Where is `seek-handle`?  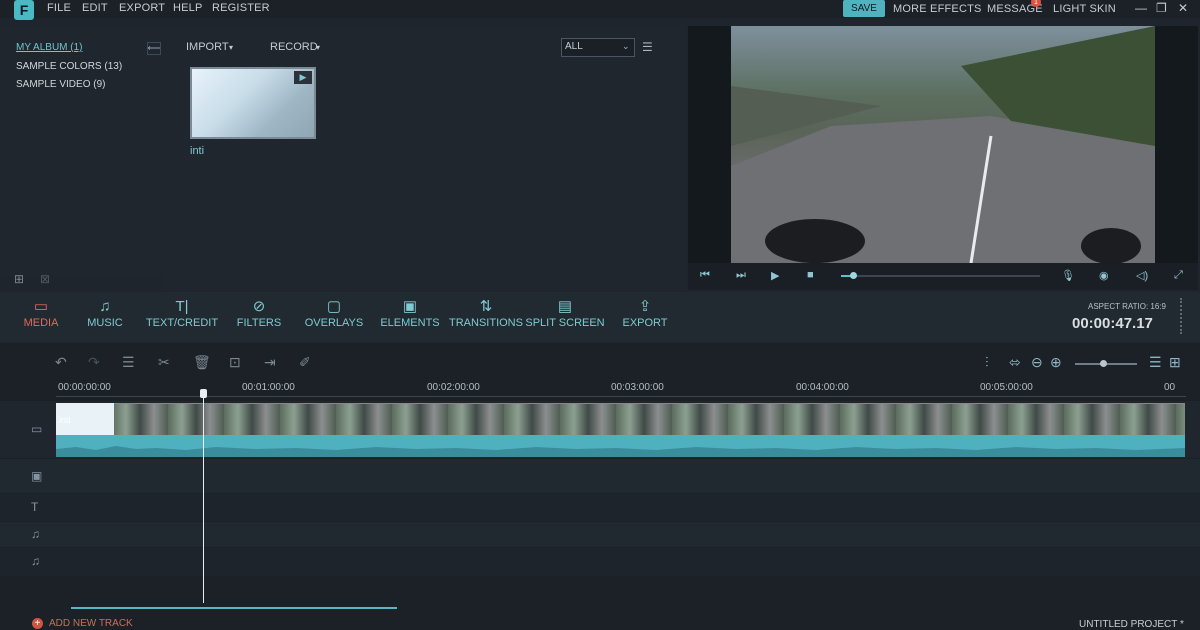 seek-handle is located at coordinates (853, 275).